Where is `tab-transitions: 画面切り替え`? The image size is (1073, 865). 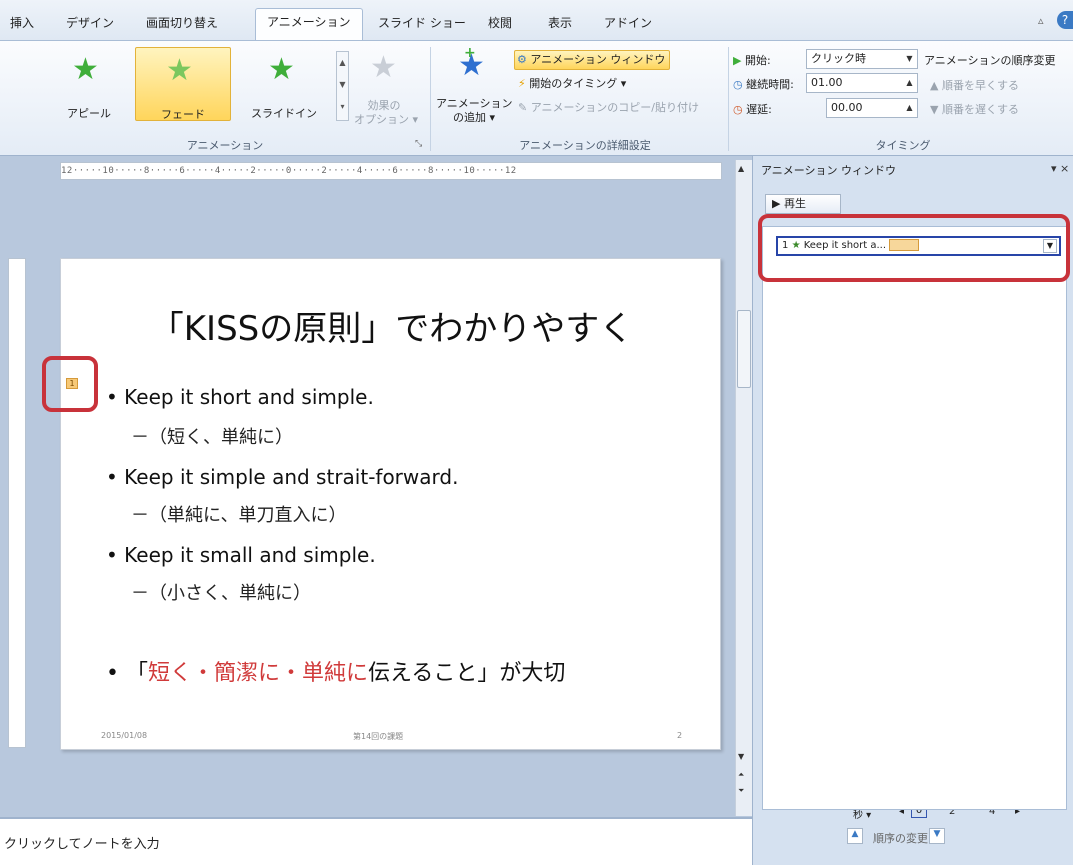 tab-transitions: 画面切り替え is located at coordinates (182, 25).